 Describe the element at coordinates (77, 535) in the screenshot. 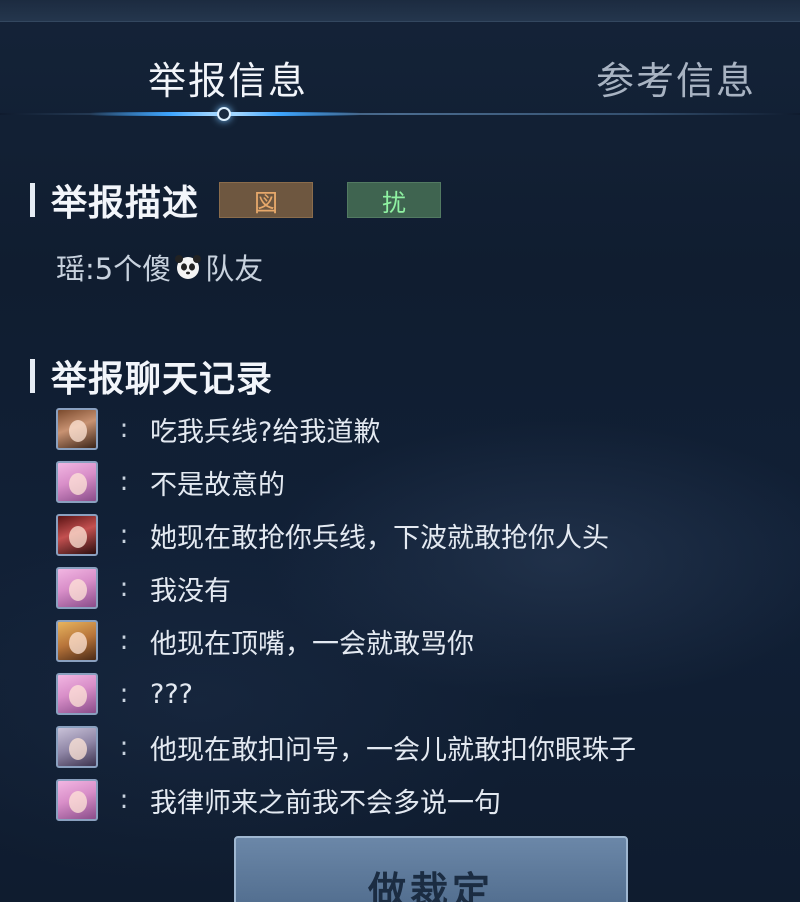

I see `avatar-red-hair` at that location.